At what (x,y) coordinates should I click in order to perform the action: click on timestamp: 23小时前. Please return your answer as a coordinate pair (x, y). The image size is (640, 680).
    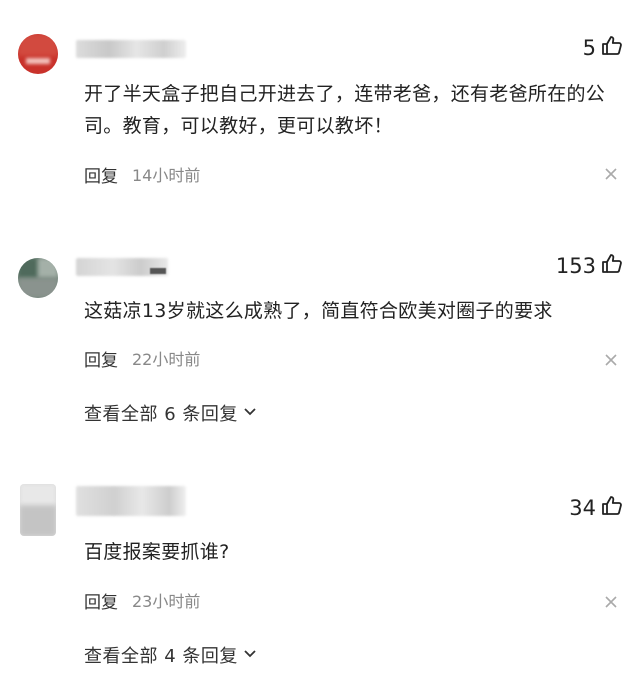
    Looking at the image, I should click on (166, 601).